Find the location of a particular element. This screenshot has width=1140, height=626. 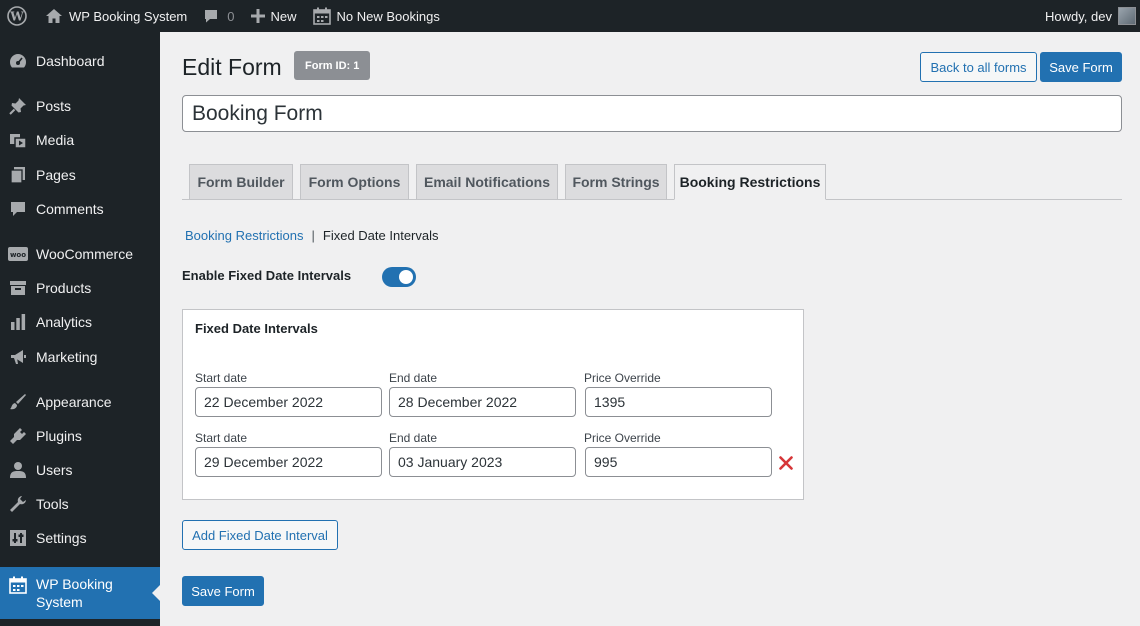

sidebar-label-tools: Tools is located at coordinates (52, 504).